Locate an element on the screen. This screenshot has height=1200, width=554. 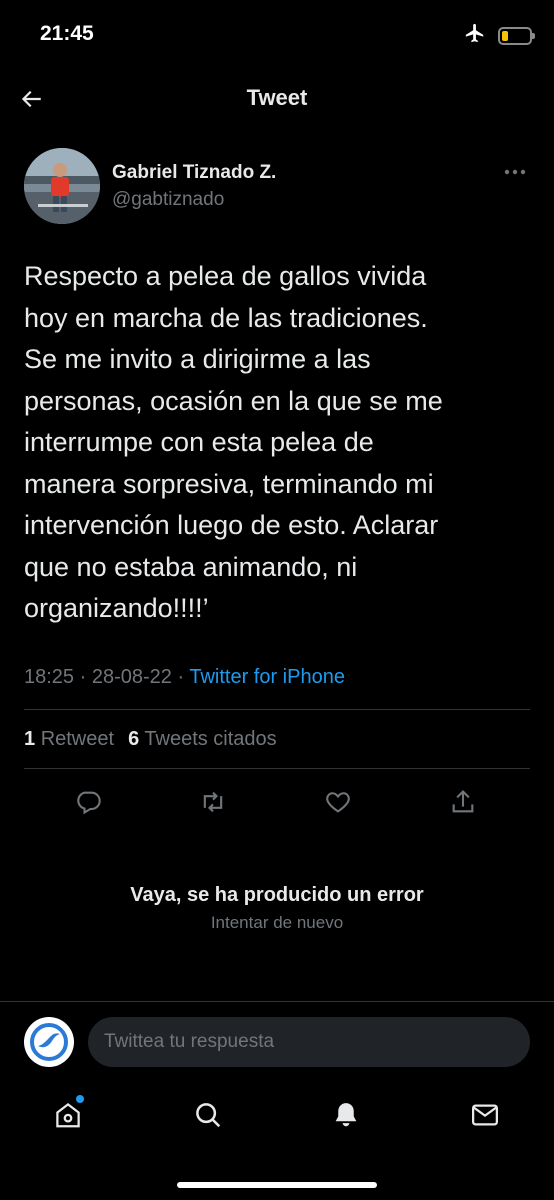
reply-icon is located at coordinates (89, 803).